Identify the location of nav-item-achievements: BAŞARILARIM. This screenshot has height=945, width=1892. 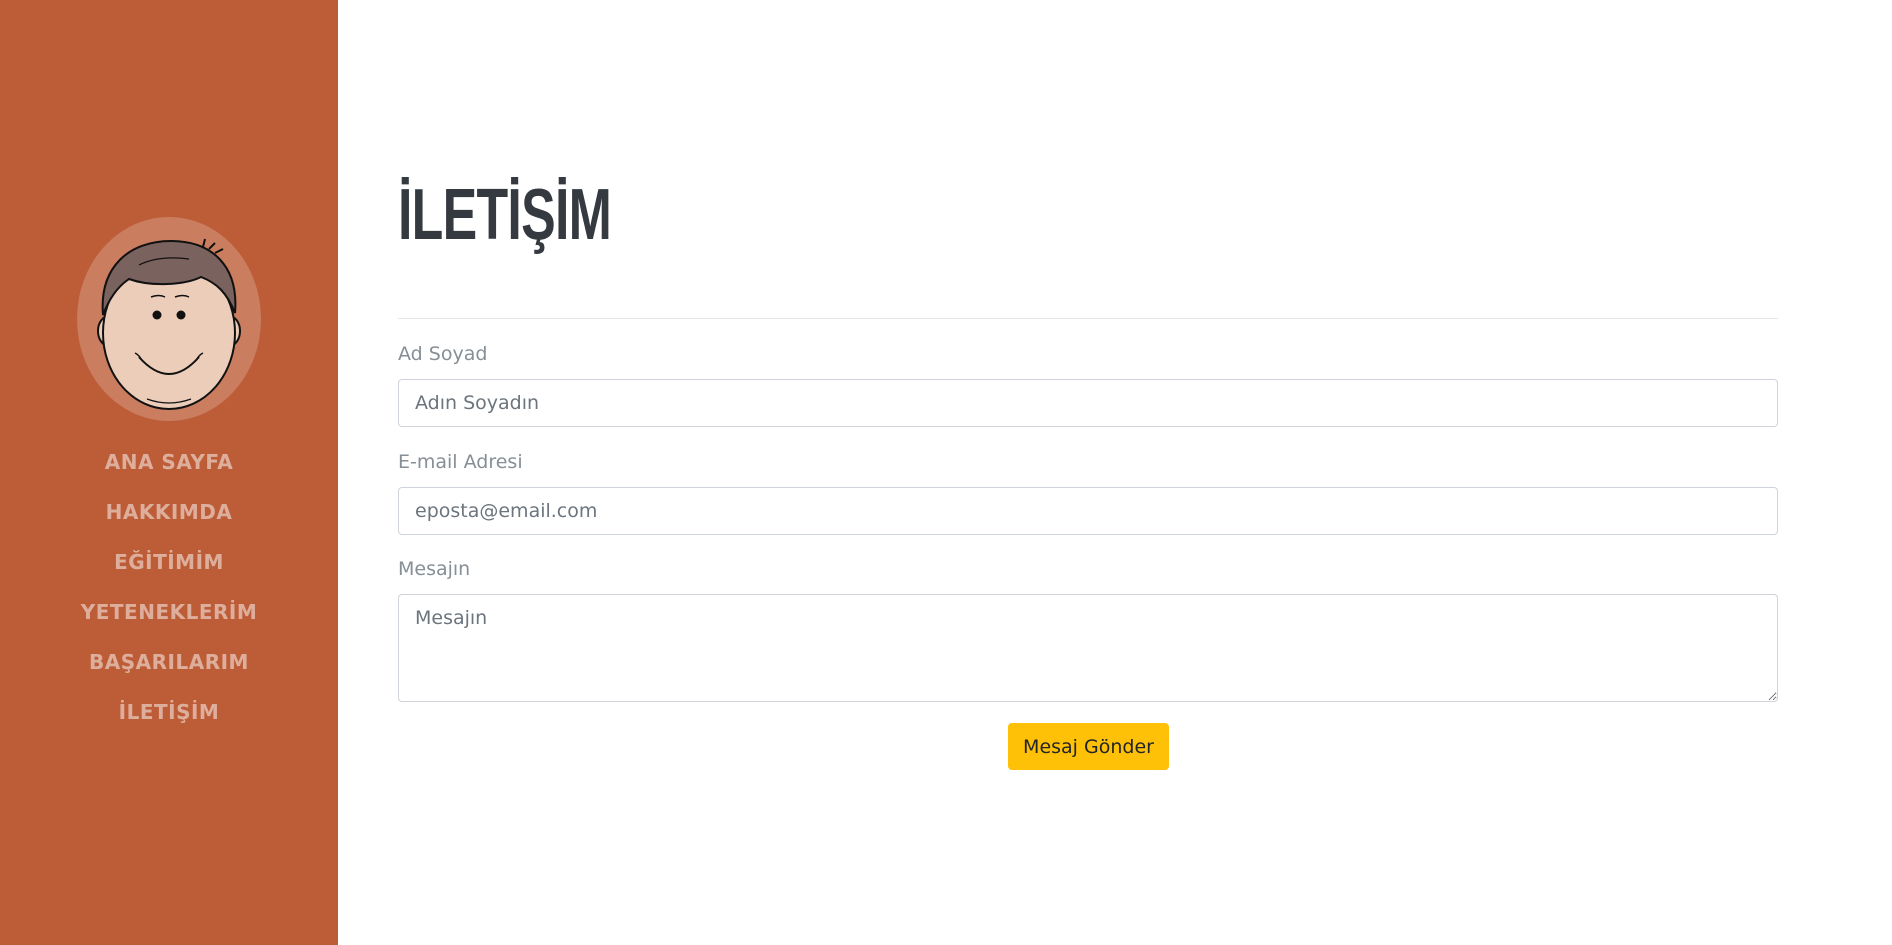
(169, 671).